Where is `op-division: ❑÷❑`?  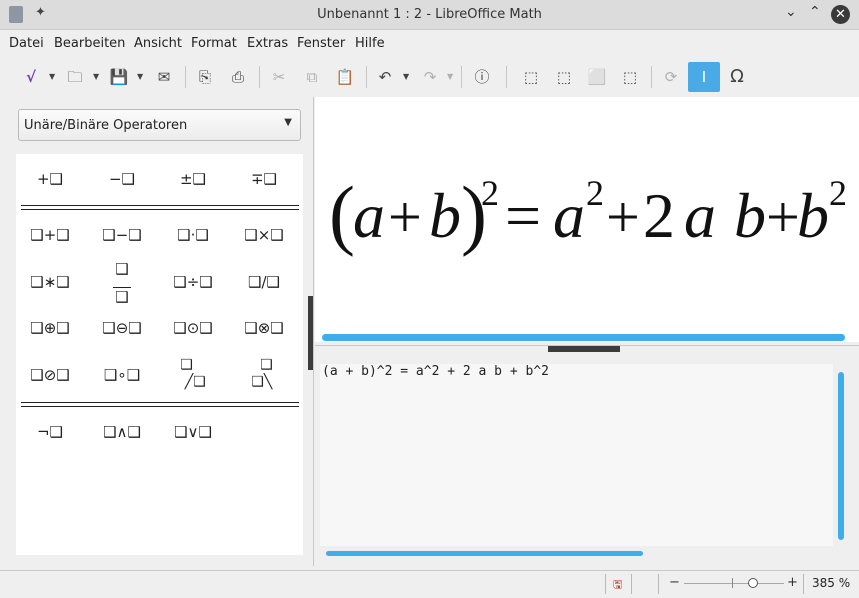
op-division: ❑÷❑ is located at coordinates (192, 282).